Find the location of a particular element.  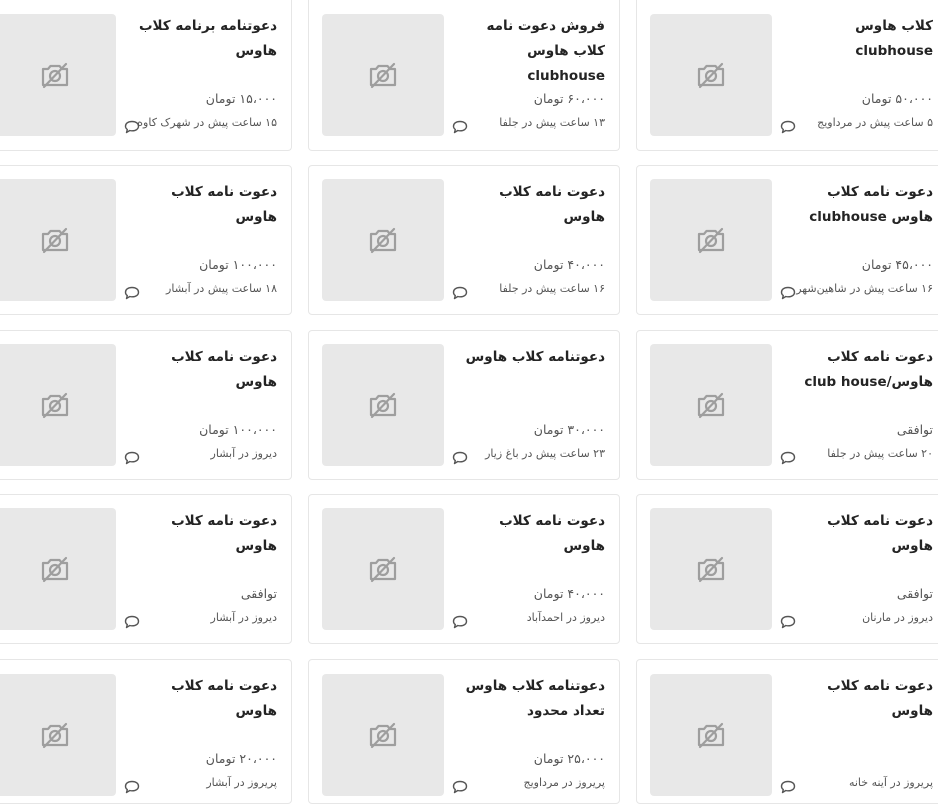

listing-card: دعوت نامه کلاب هاوس توافقی دیروز در مارنان is located at coordinates (787, 569).